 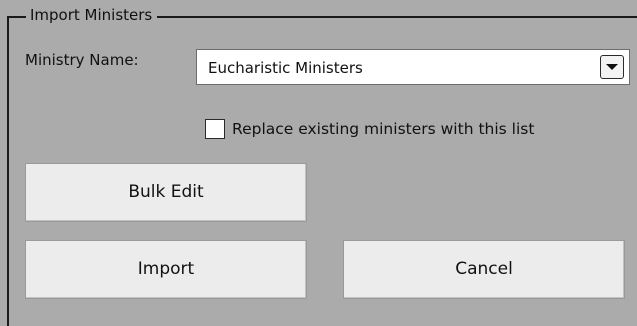 What do you see at coordinates (166, 269) in the screenshot?
I see `import-button: Import` at bounding box center [166, 269].